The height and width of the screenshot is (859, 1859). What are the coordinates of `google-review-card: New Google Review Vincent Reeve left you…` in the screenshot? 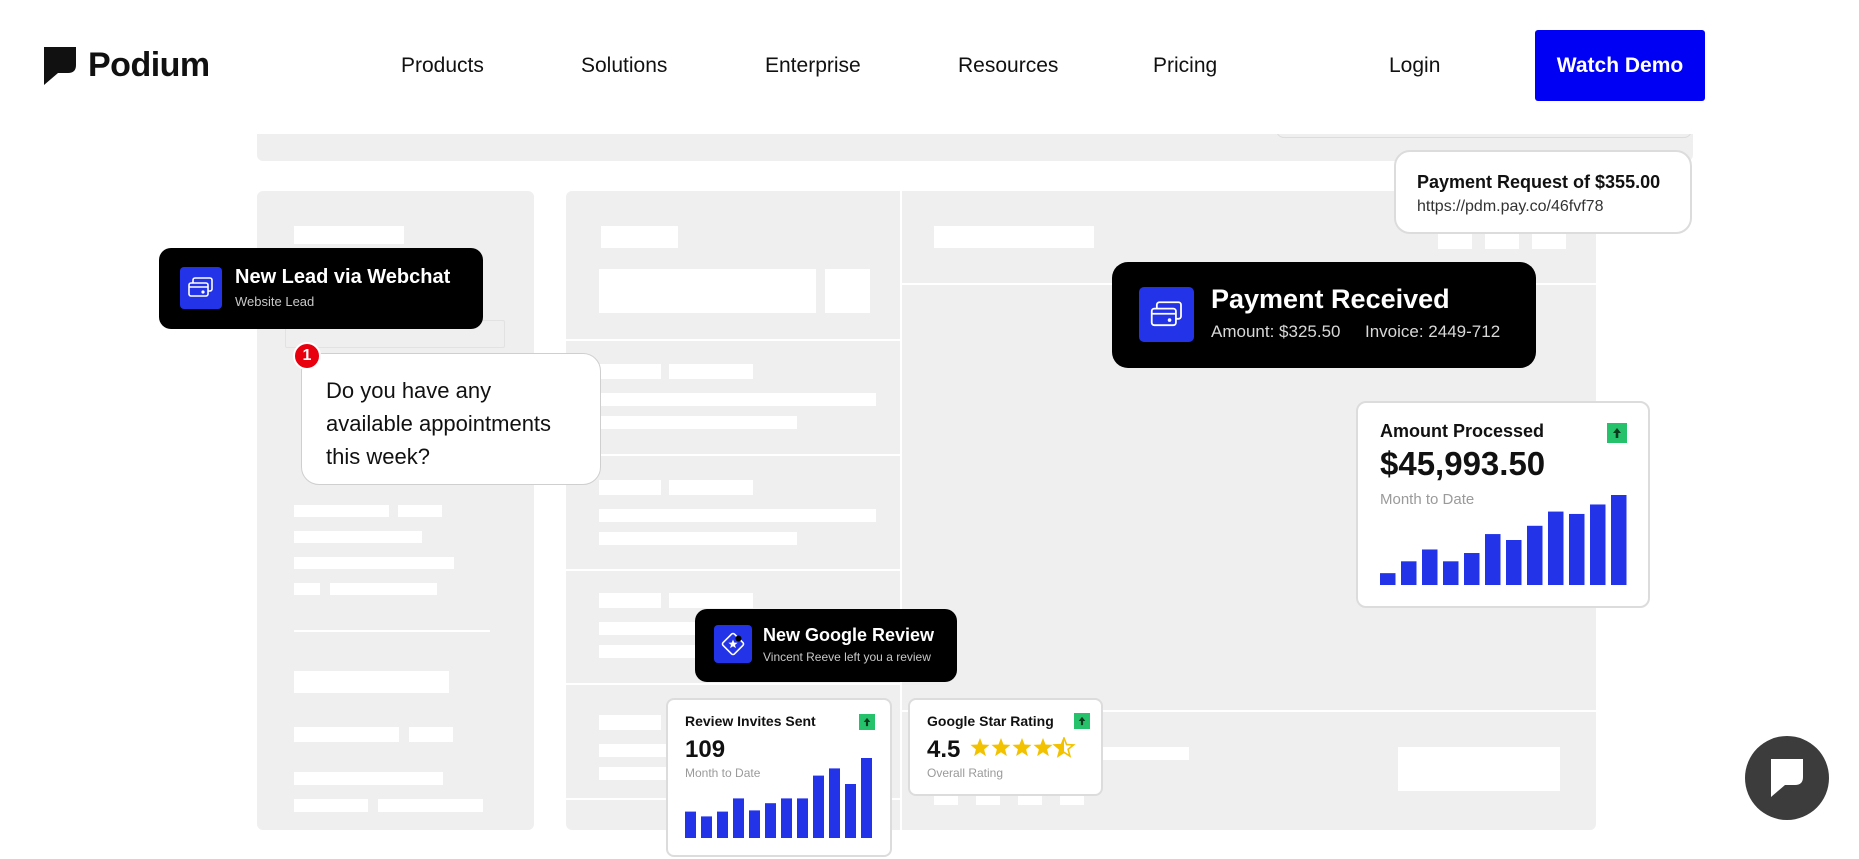 It's located at (826, 645).